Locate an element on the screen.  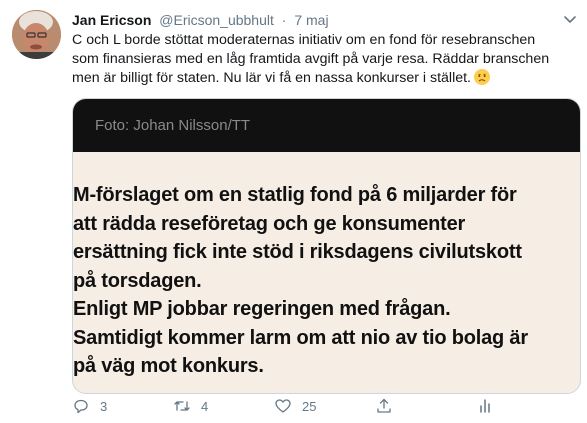
photo-credit: Foto: Johan Nilsson/TT is located at coordinates (173, 125).